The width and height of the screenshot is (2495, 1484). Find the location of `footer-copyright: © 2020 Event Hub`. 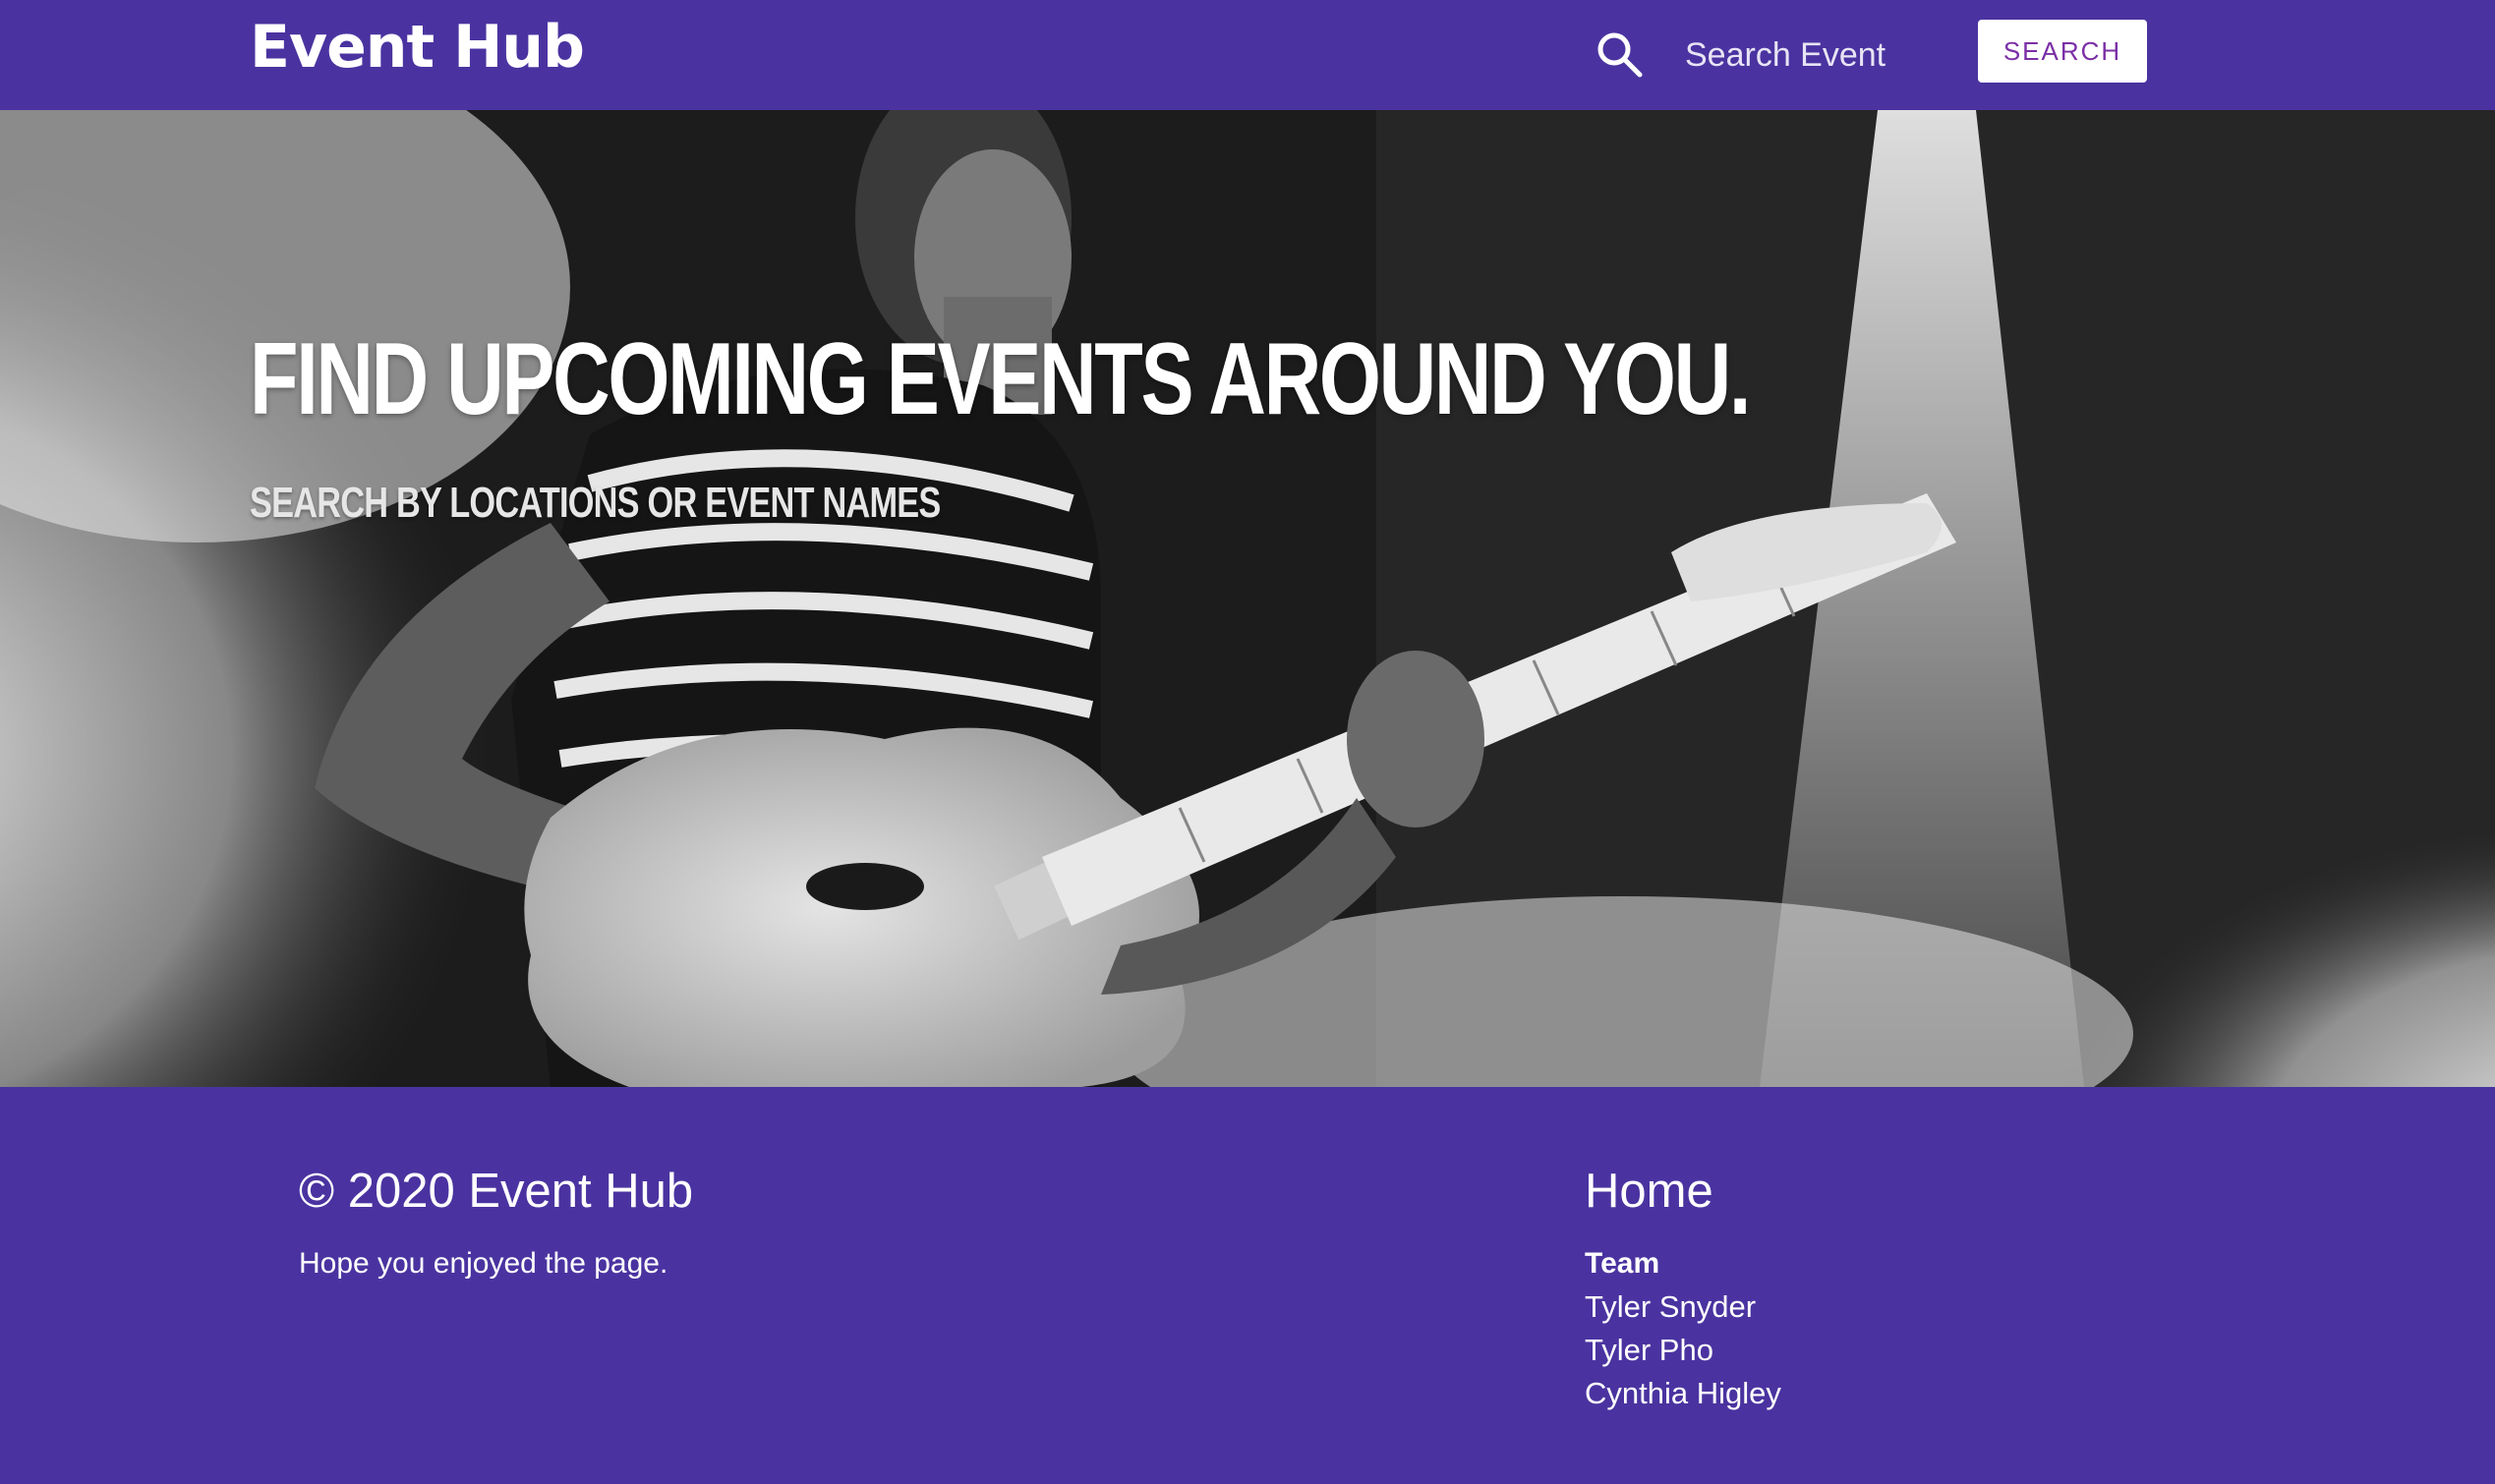

footer-copyright: © 2020 Event Hub is located at coordinates (497, 1191).